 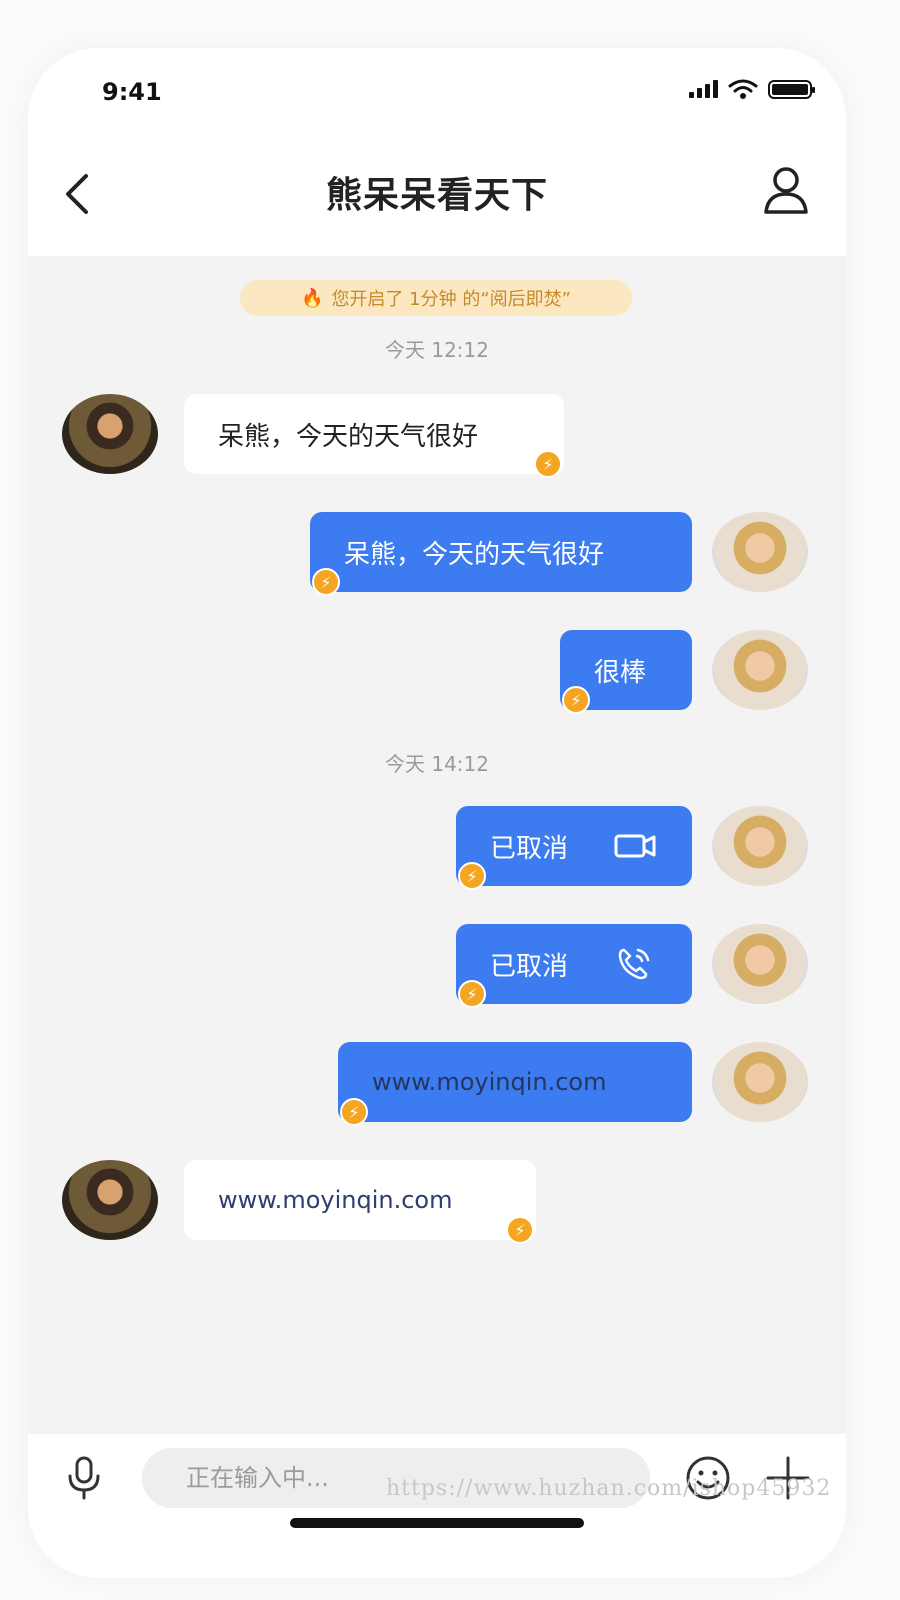 What do you see at coordinates (574, 846) in the screenshot?
I see `video-call-bubble: 已取消` at bounding box center [574, 846].